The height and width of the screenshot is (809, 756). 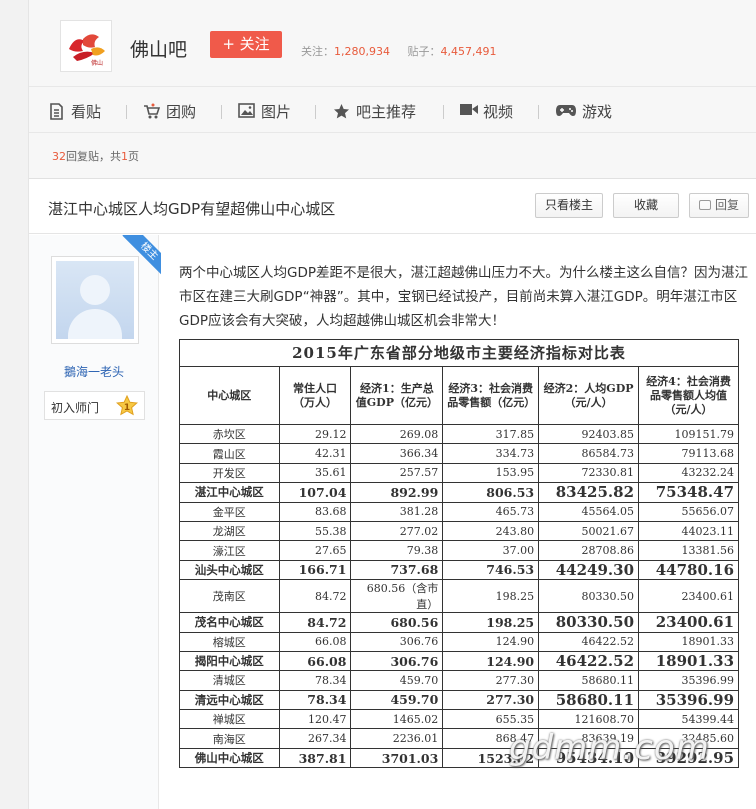 What do you see at coordinates (229, 622) in the screenshot?
I see `table-cell: 茂名中心城区` at bounding box center [229, 622].